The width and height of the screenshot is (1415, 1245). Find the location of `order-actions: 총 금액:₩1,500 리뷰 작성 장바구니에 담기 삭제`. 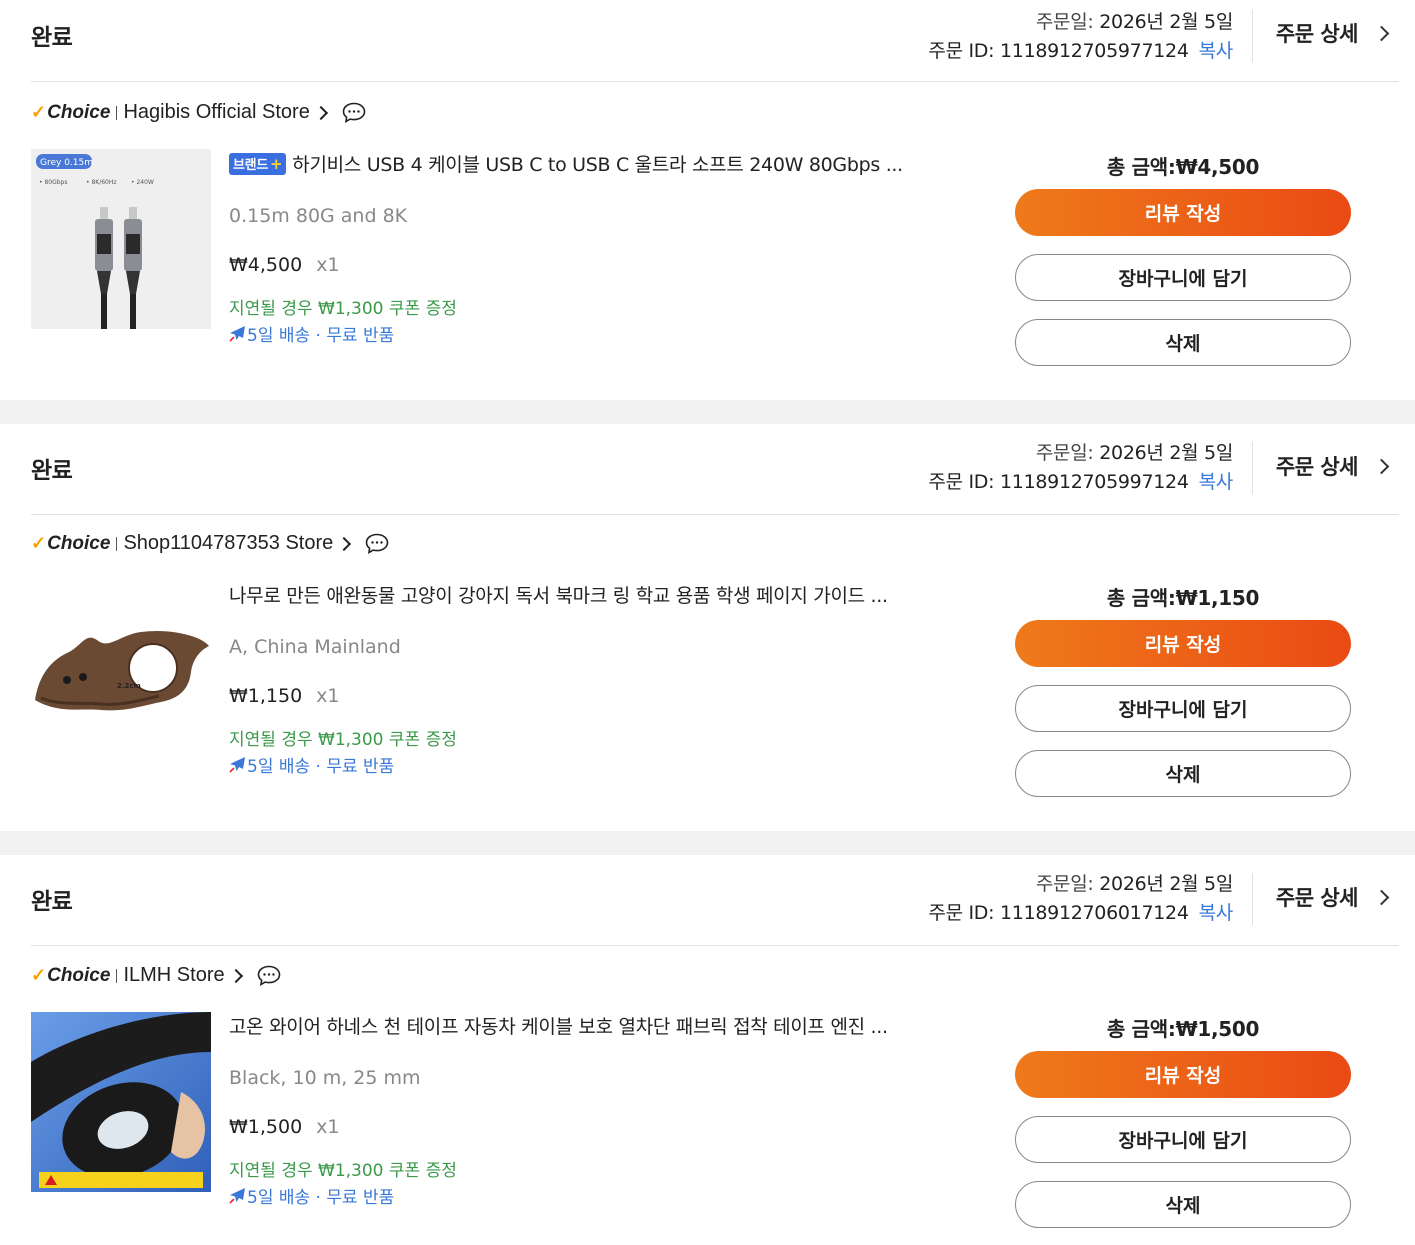

order-actions: 총 금액:₩1,500 리뷰 작성 장바구니에 담기 삭제 is located at coordinates (1183, 1120).